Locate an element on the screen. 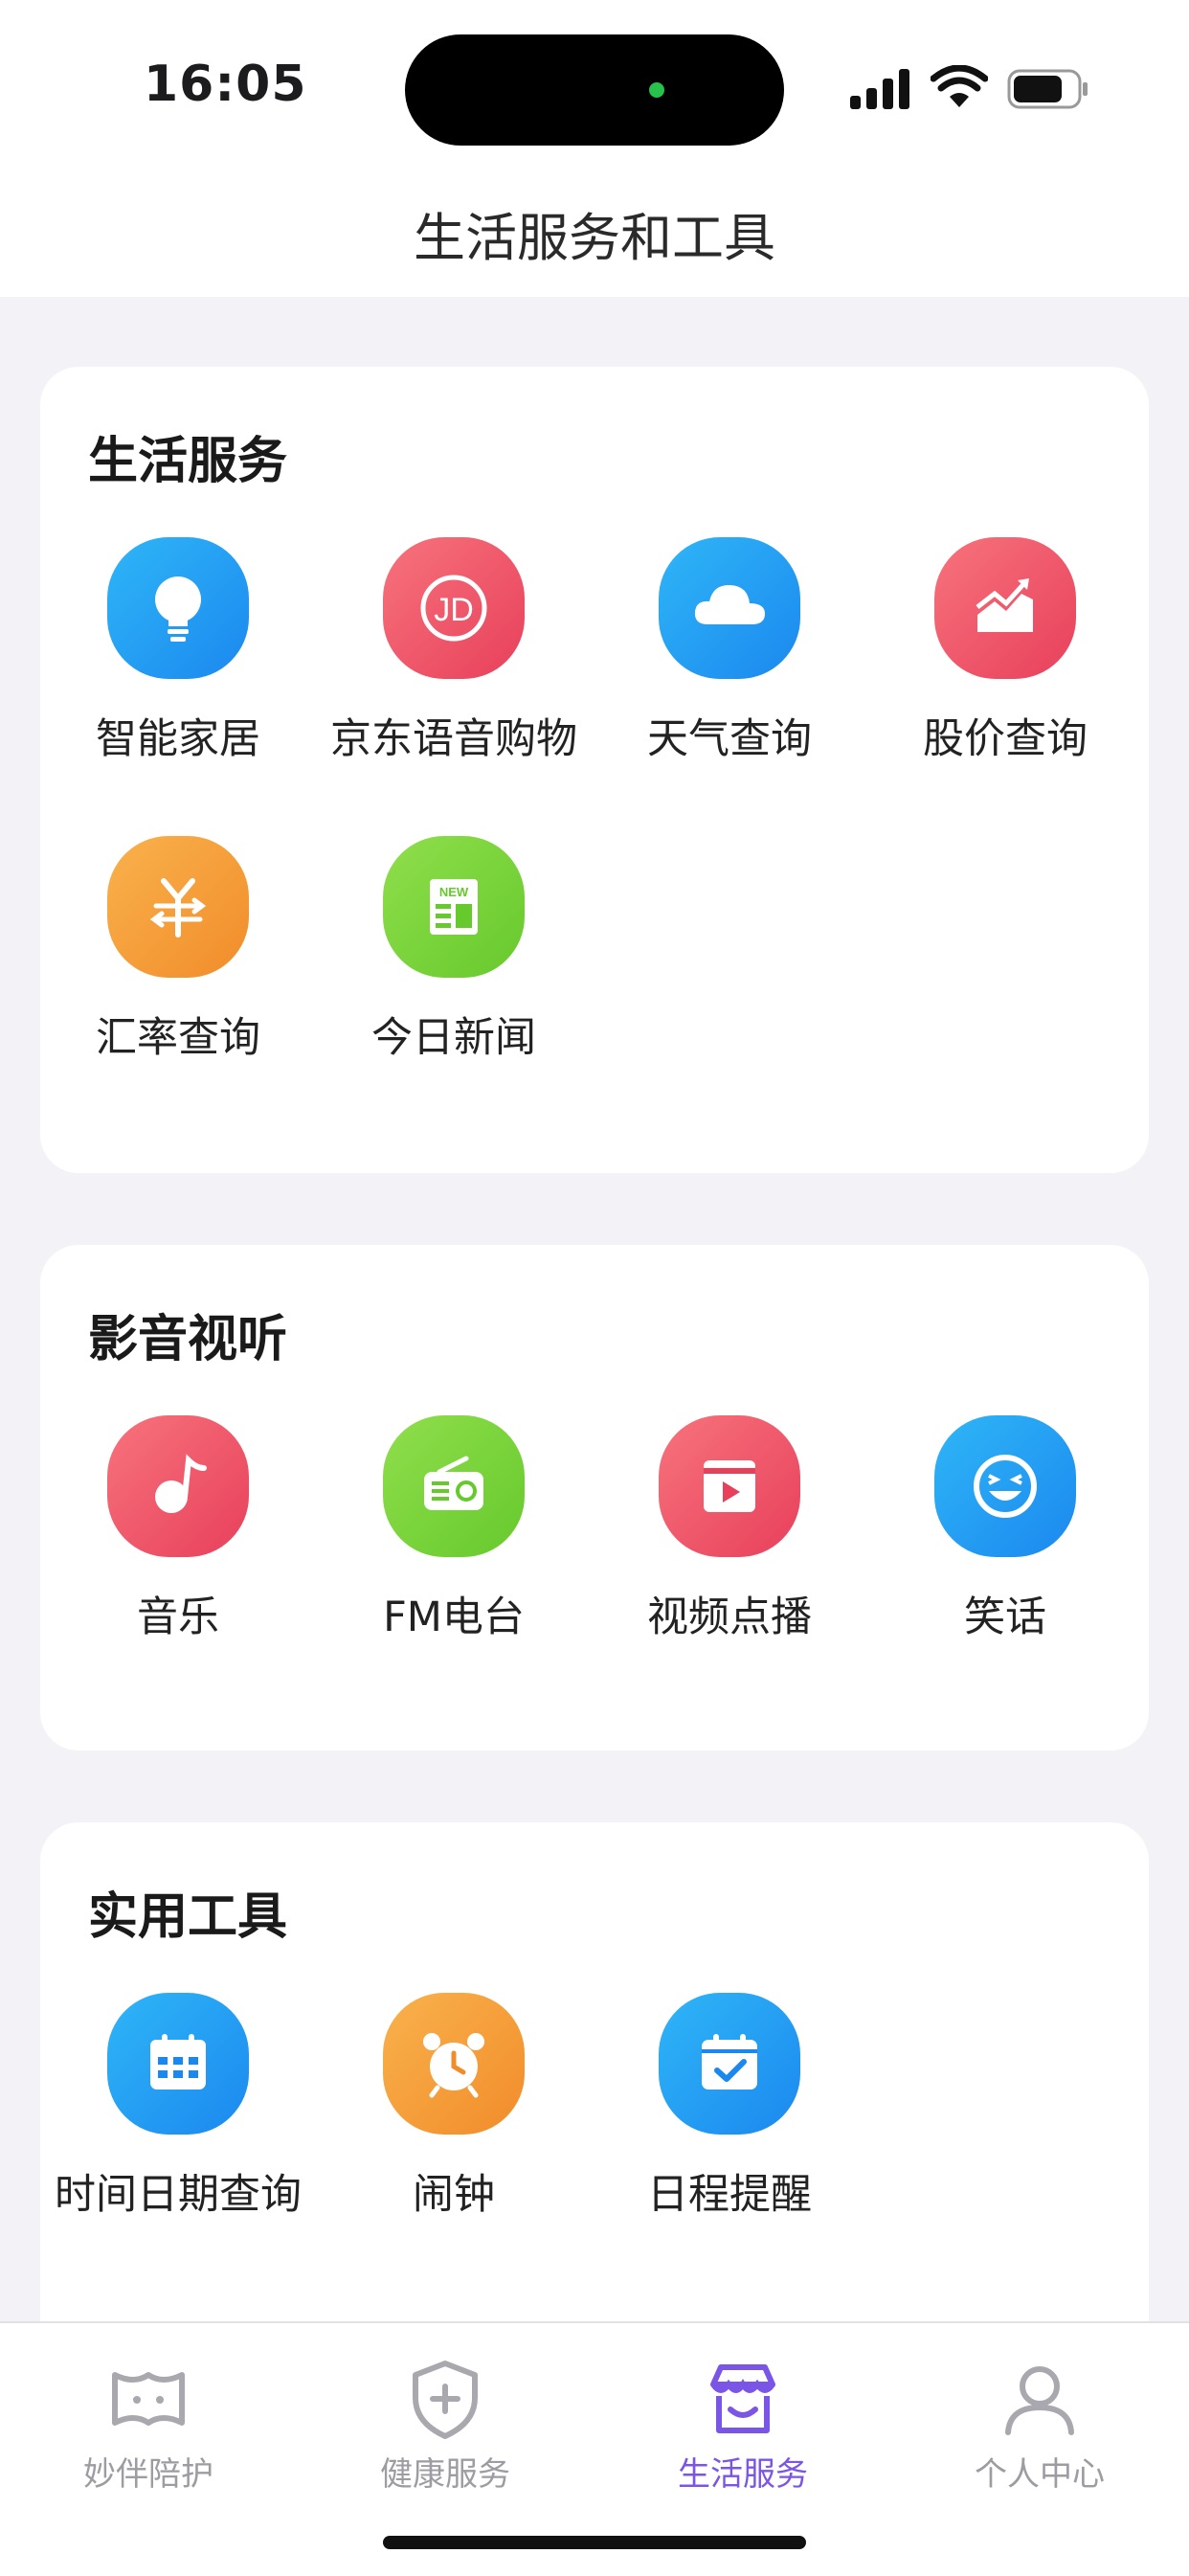 The height and width of the screenshot is (2576, 1189). jd-logo-icon: JD is located at coordinates (454, 608).